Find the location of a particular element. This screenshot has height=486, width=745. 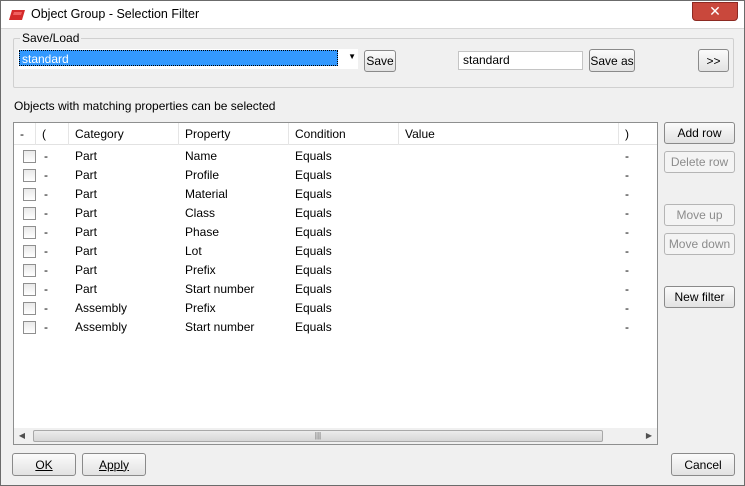

cancel-button: Cancel is located at coordinates (703, 464).